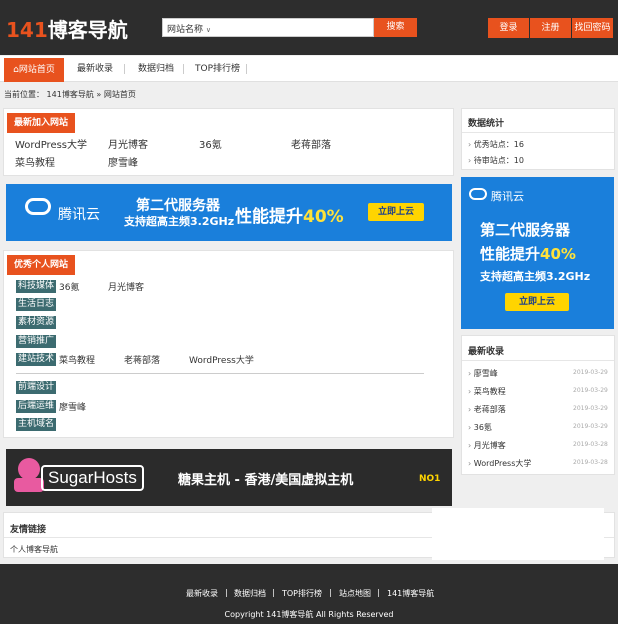 This screenshot has width=618, height=624. What do you see at coordinates (34, 70) in the screenshot?
I see `nav-item-home: ⌂网站首页` at bounding box center [34, 70].